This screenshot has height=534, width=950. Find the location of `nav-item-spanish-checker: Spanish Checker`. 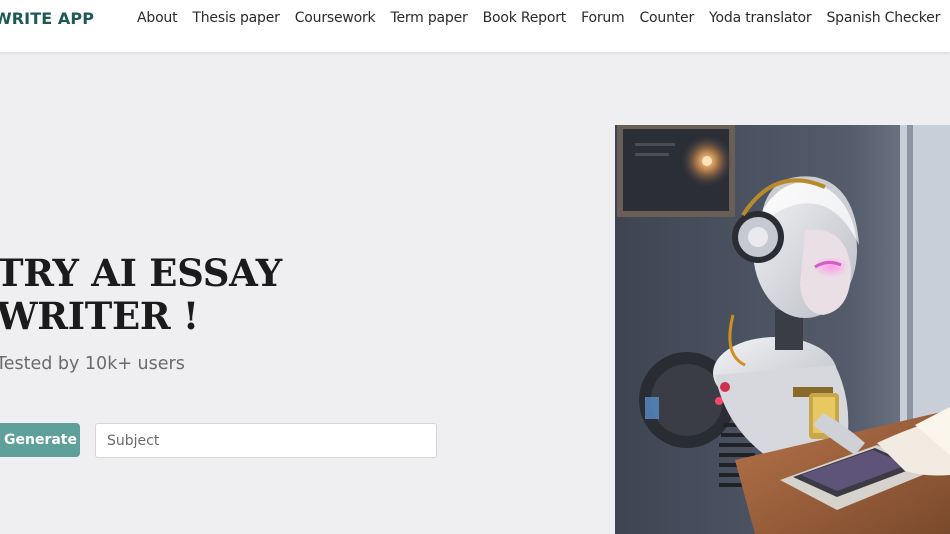

nav-item-spanish-checker: Spanish Checker is located at coordinates (883, 18).